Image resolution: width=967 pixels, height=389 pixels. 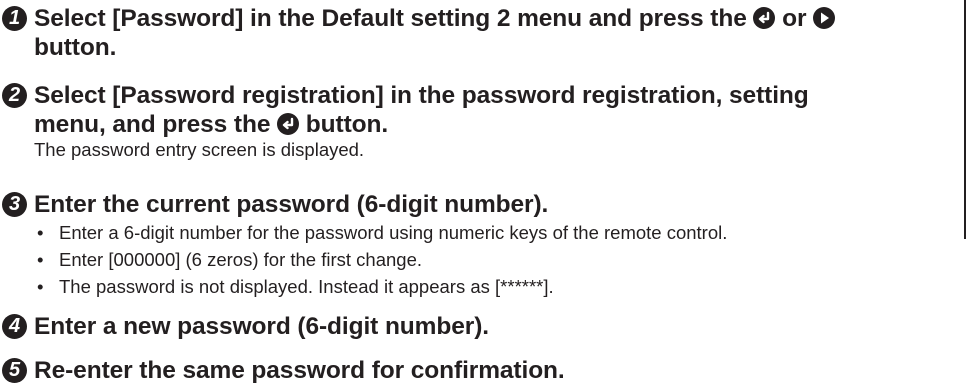 What do you see at coordinates (824, 18) in the screenshot?
I see `right-arrow-button-icon` at bounding box center [824, 18].